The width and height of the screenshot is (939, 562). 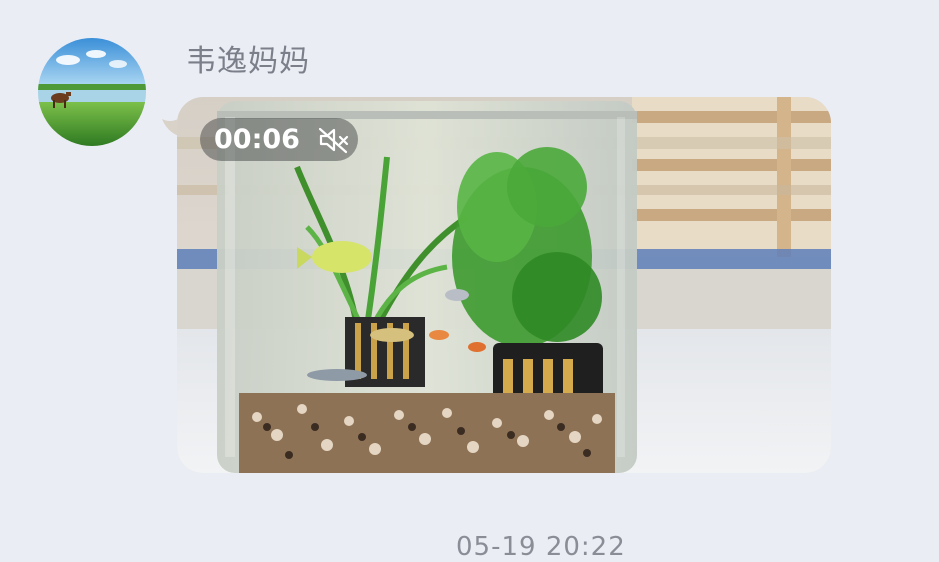 I want to click on message-timestamp: 05-19 20:22, so click(x=541, y=547).